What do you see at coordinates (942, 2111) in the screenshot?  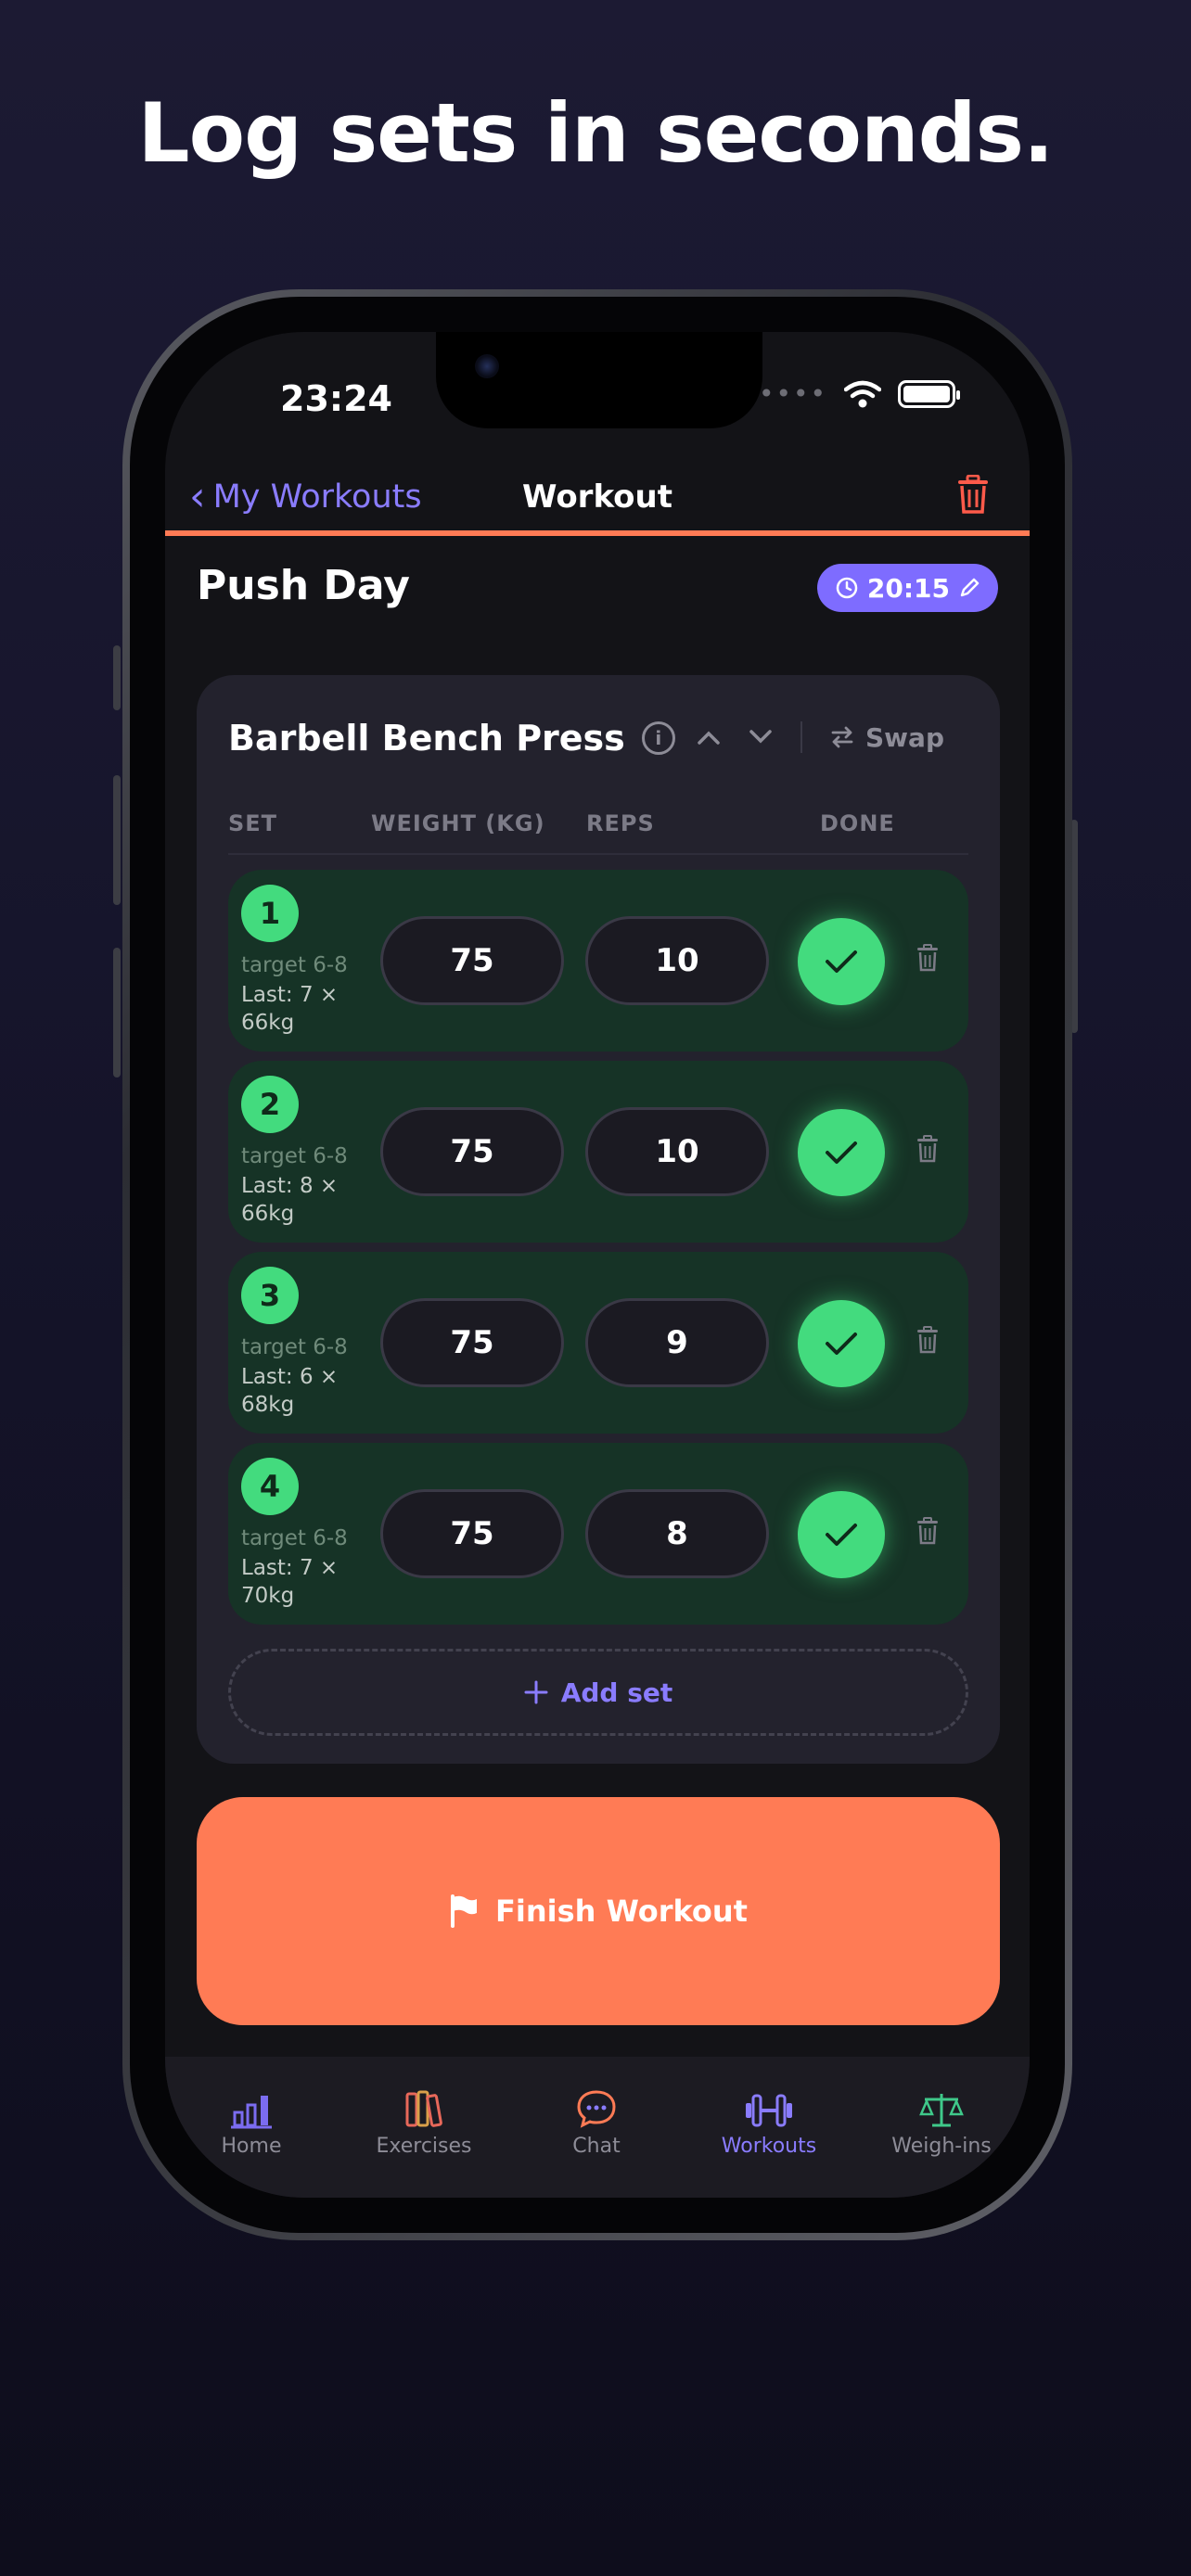 I see `scale-icon` at bounding box center [942, 2111].